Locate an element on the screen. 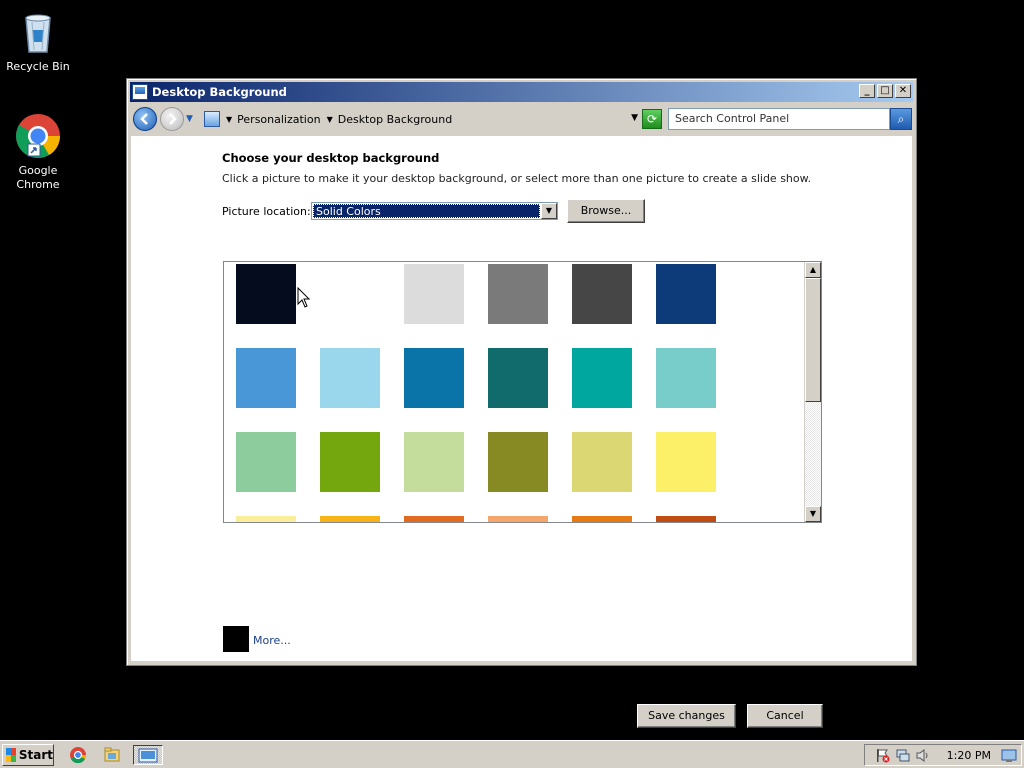 Image resolution: width=1024 pixels, height=768 pixels. close-button: ✕ is located at coordinates (903, 91).